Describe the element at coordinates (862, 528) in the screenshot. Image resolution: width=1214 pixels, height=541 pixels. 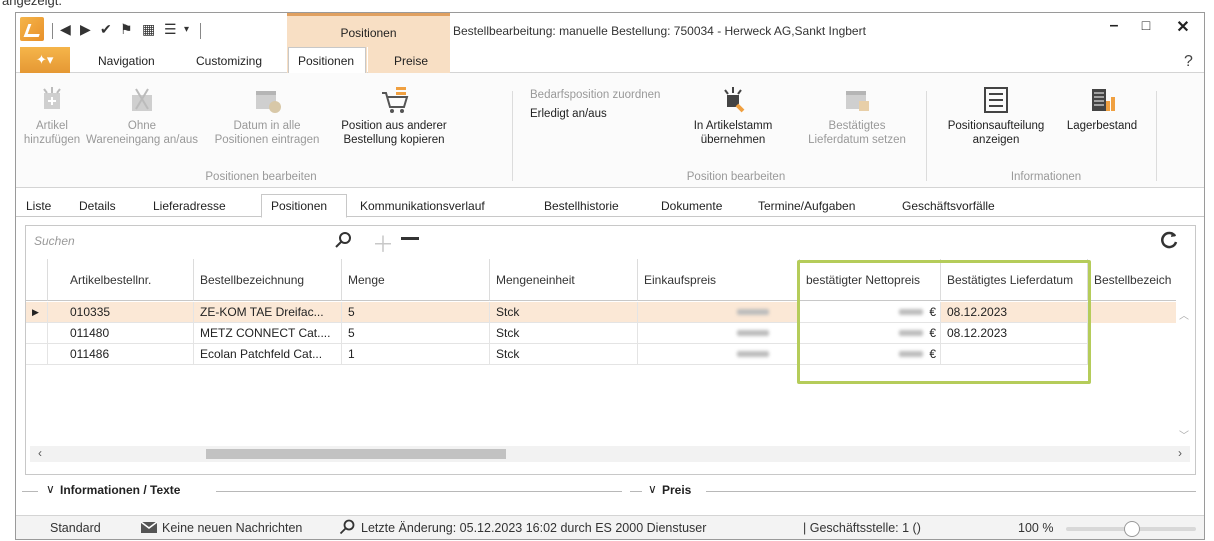
I see `status-geschaeftsstelle: | Geschäftsstelle: 1 ()` at that location.